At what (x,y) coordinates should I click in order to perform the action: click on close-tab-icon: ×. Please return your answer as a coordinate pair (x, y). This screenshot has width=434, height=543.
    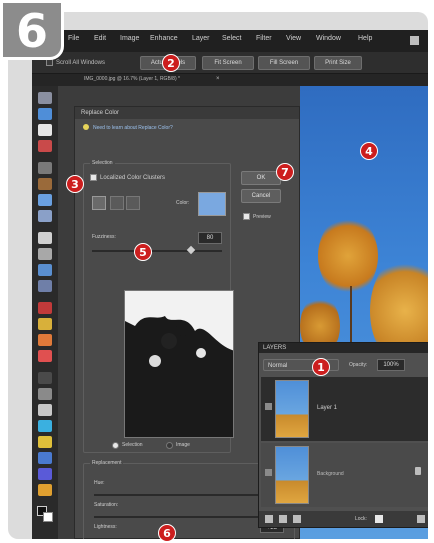
    Looking at the image, I should click on (218, 79).